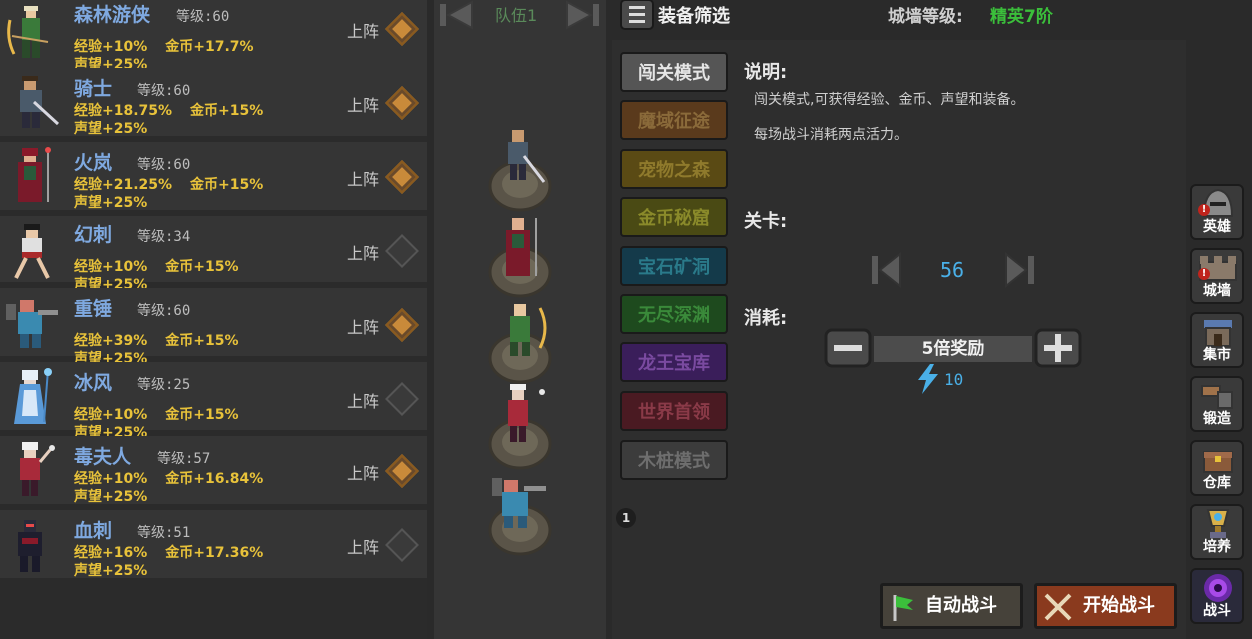  I want to click on mode-button-world-boss: 世界首领, so click(674, 411).